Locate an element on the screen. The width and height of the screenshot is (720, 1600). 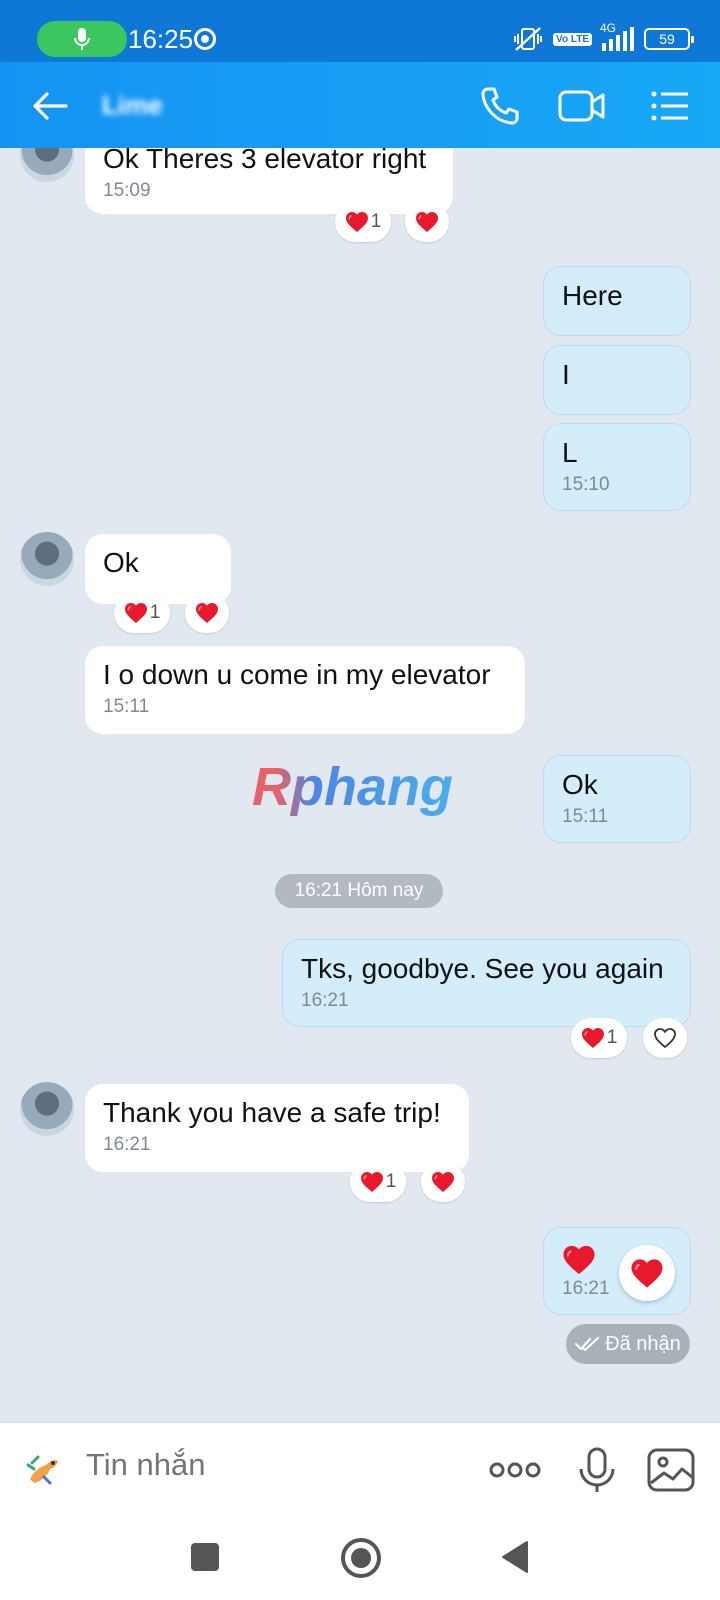
home-icon is located at coordinates (361, 1558).